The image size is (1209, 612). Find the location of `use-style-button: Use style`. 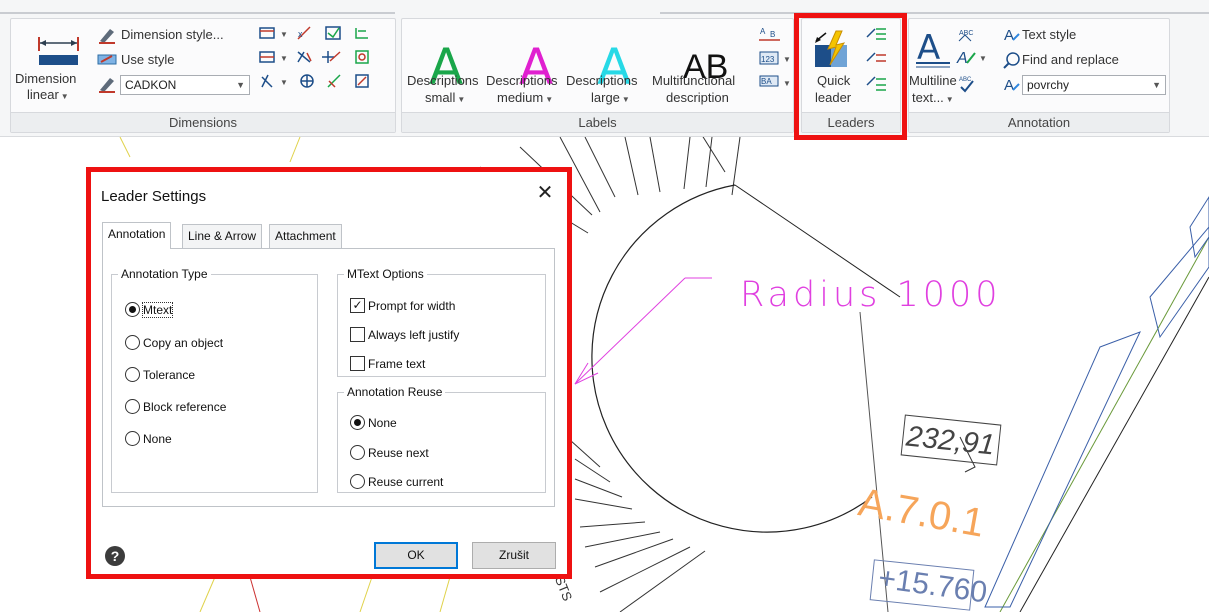

use-style-button: Use style is located at coordinates (147, 59).